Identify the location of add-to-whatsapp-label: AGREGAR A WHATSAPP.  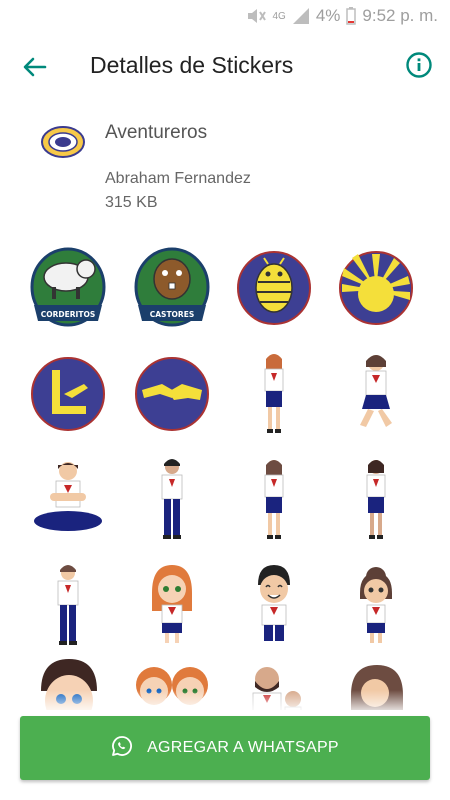
(243, 747).